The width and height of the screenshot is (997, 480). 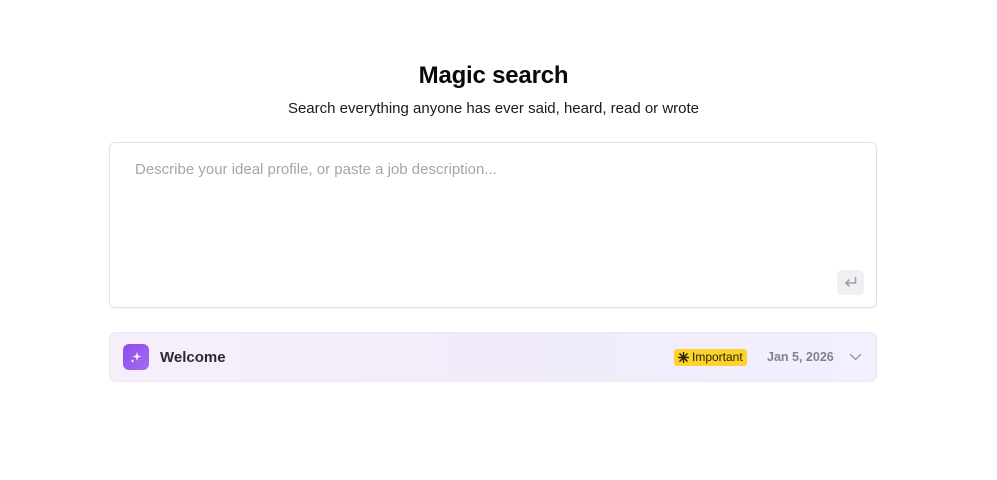 I want to click on search-input, so click(x=485, y=209).